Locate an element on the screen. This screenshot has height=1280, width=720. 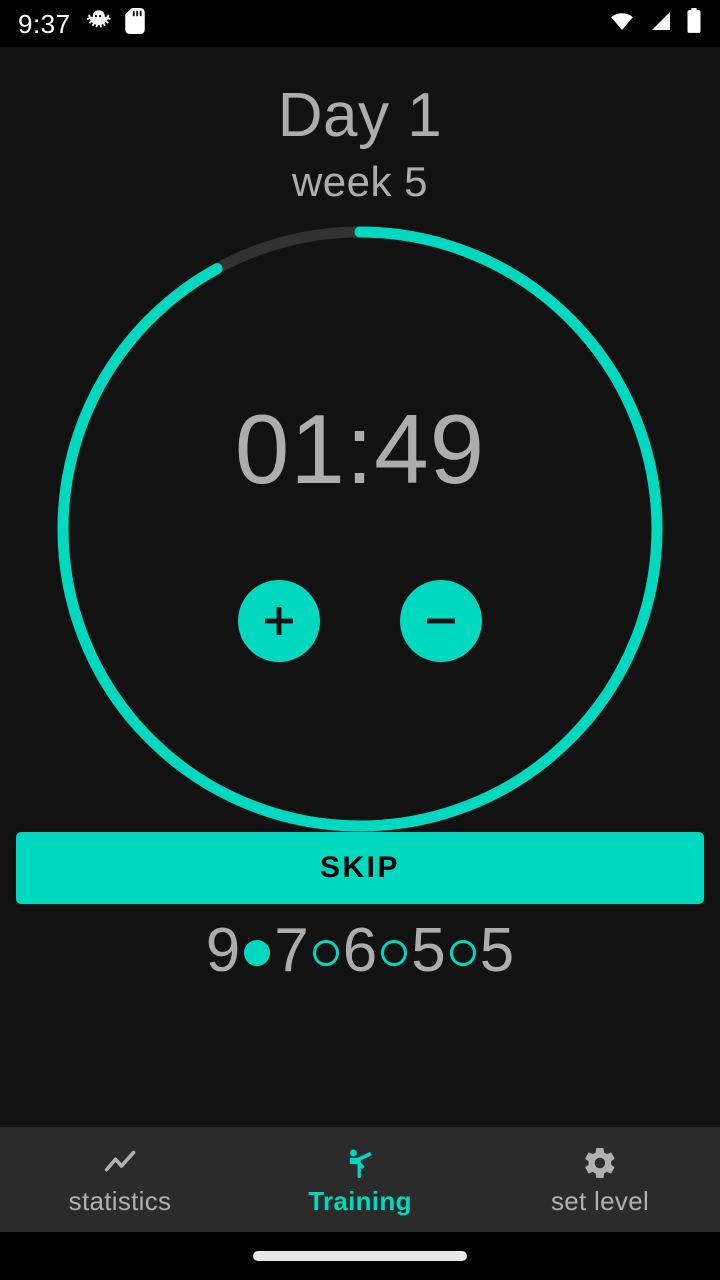
status-bar-left: 9:37 is located at coordinates (81, 23).